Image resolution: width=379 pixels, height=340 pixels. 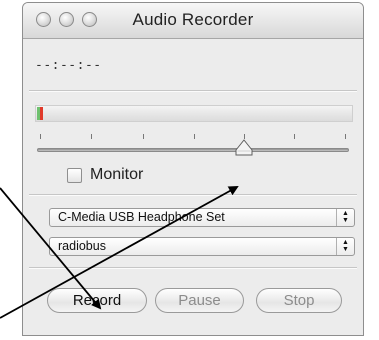 I want to click on level-meter-peak, so click(x=41, y=113).